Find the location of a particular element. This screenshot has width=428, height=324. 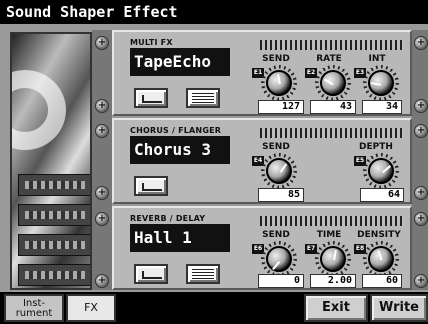

rate-knob is located at coordinates (333, 83).